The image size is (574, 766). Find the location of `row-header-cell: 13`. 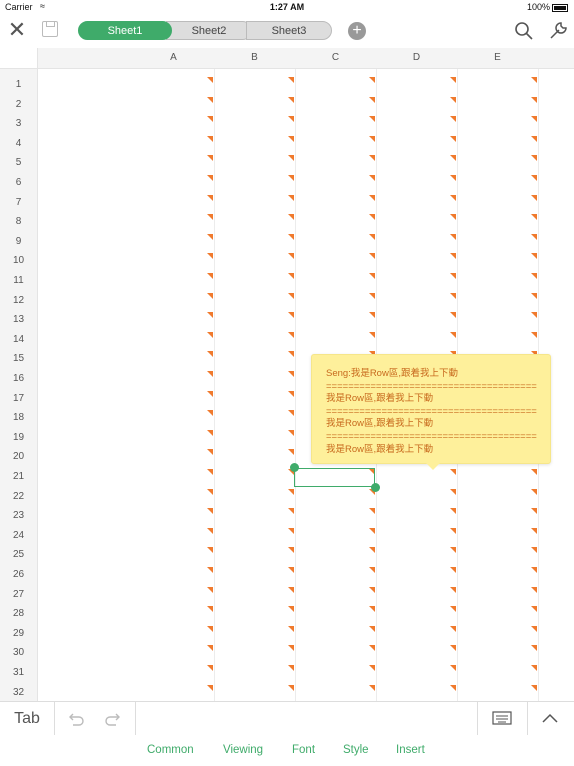

row-header-cell: 13 is located at coordinates (18, 319).